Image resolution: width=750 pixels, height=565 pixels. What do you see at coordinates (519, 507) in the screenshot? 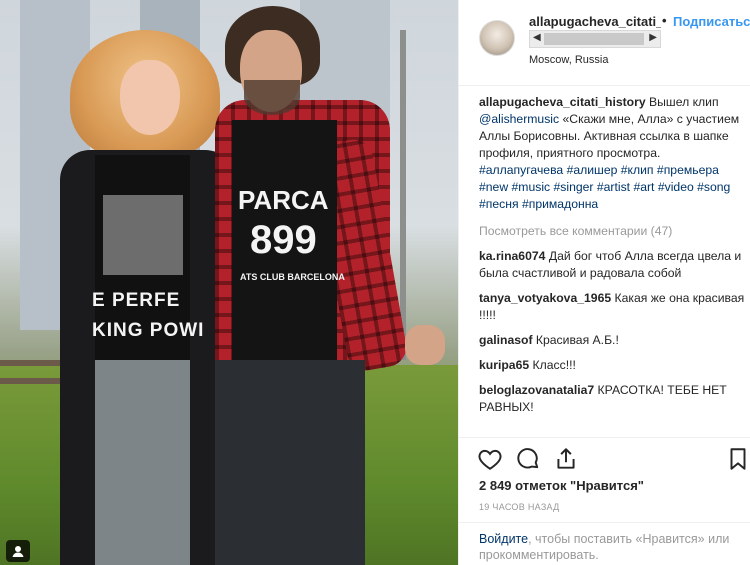
I see `post-timestamp: 19 ЧАСОВ НАЗАД` at bounding box center [519, 507].